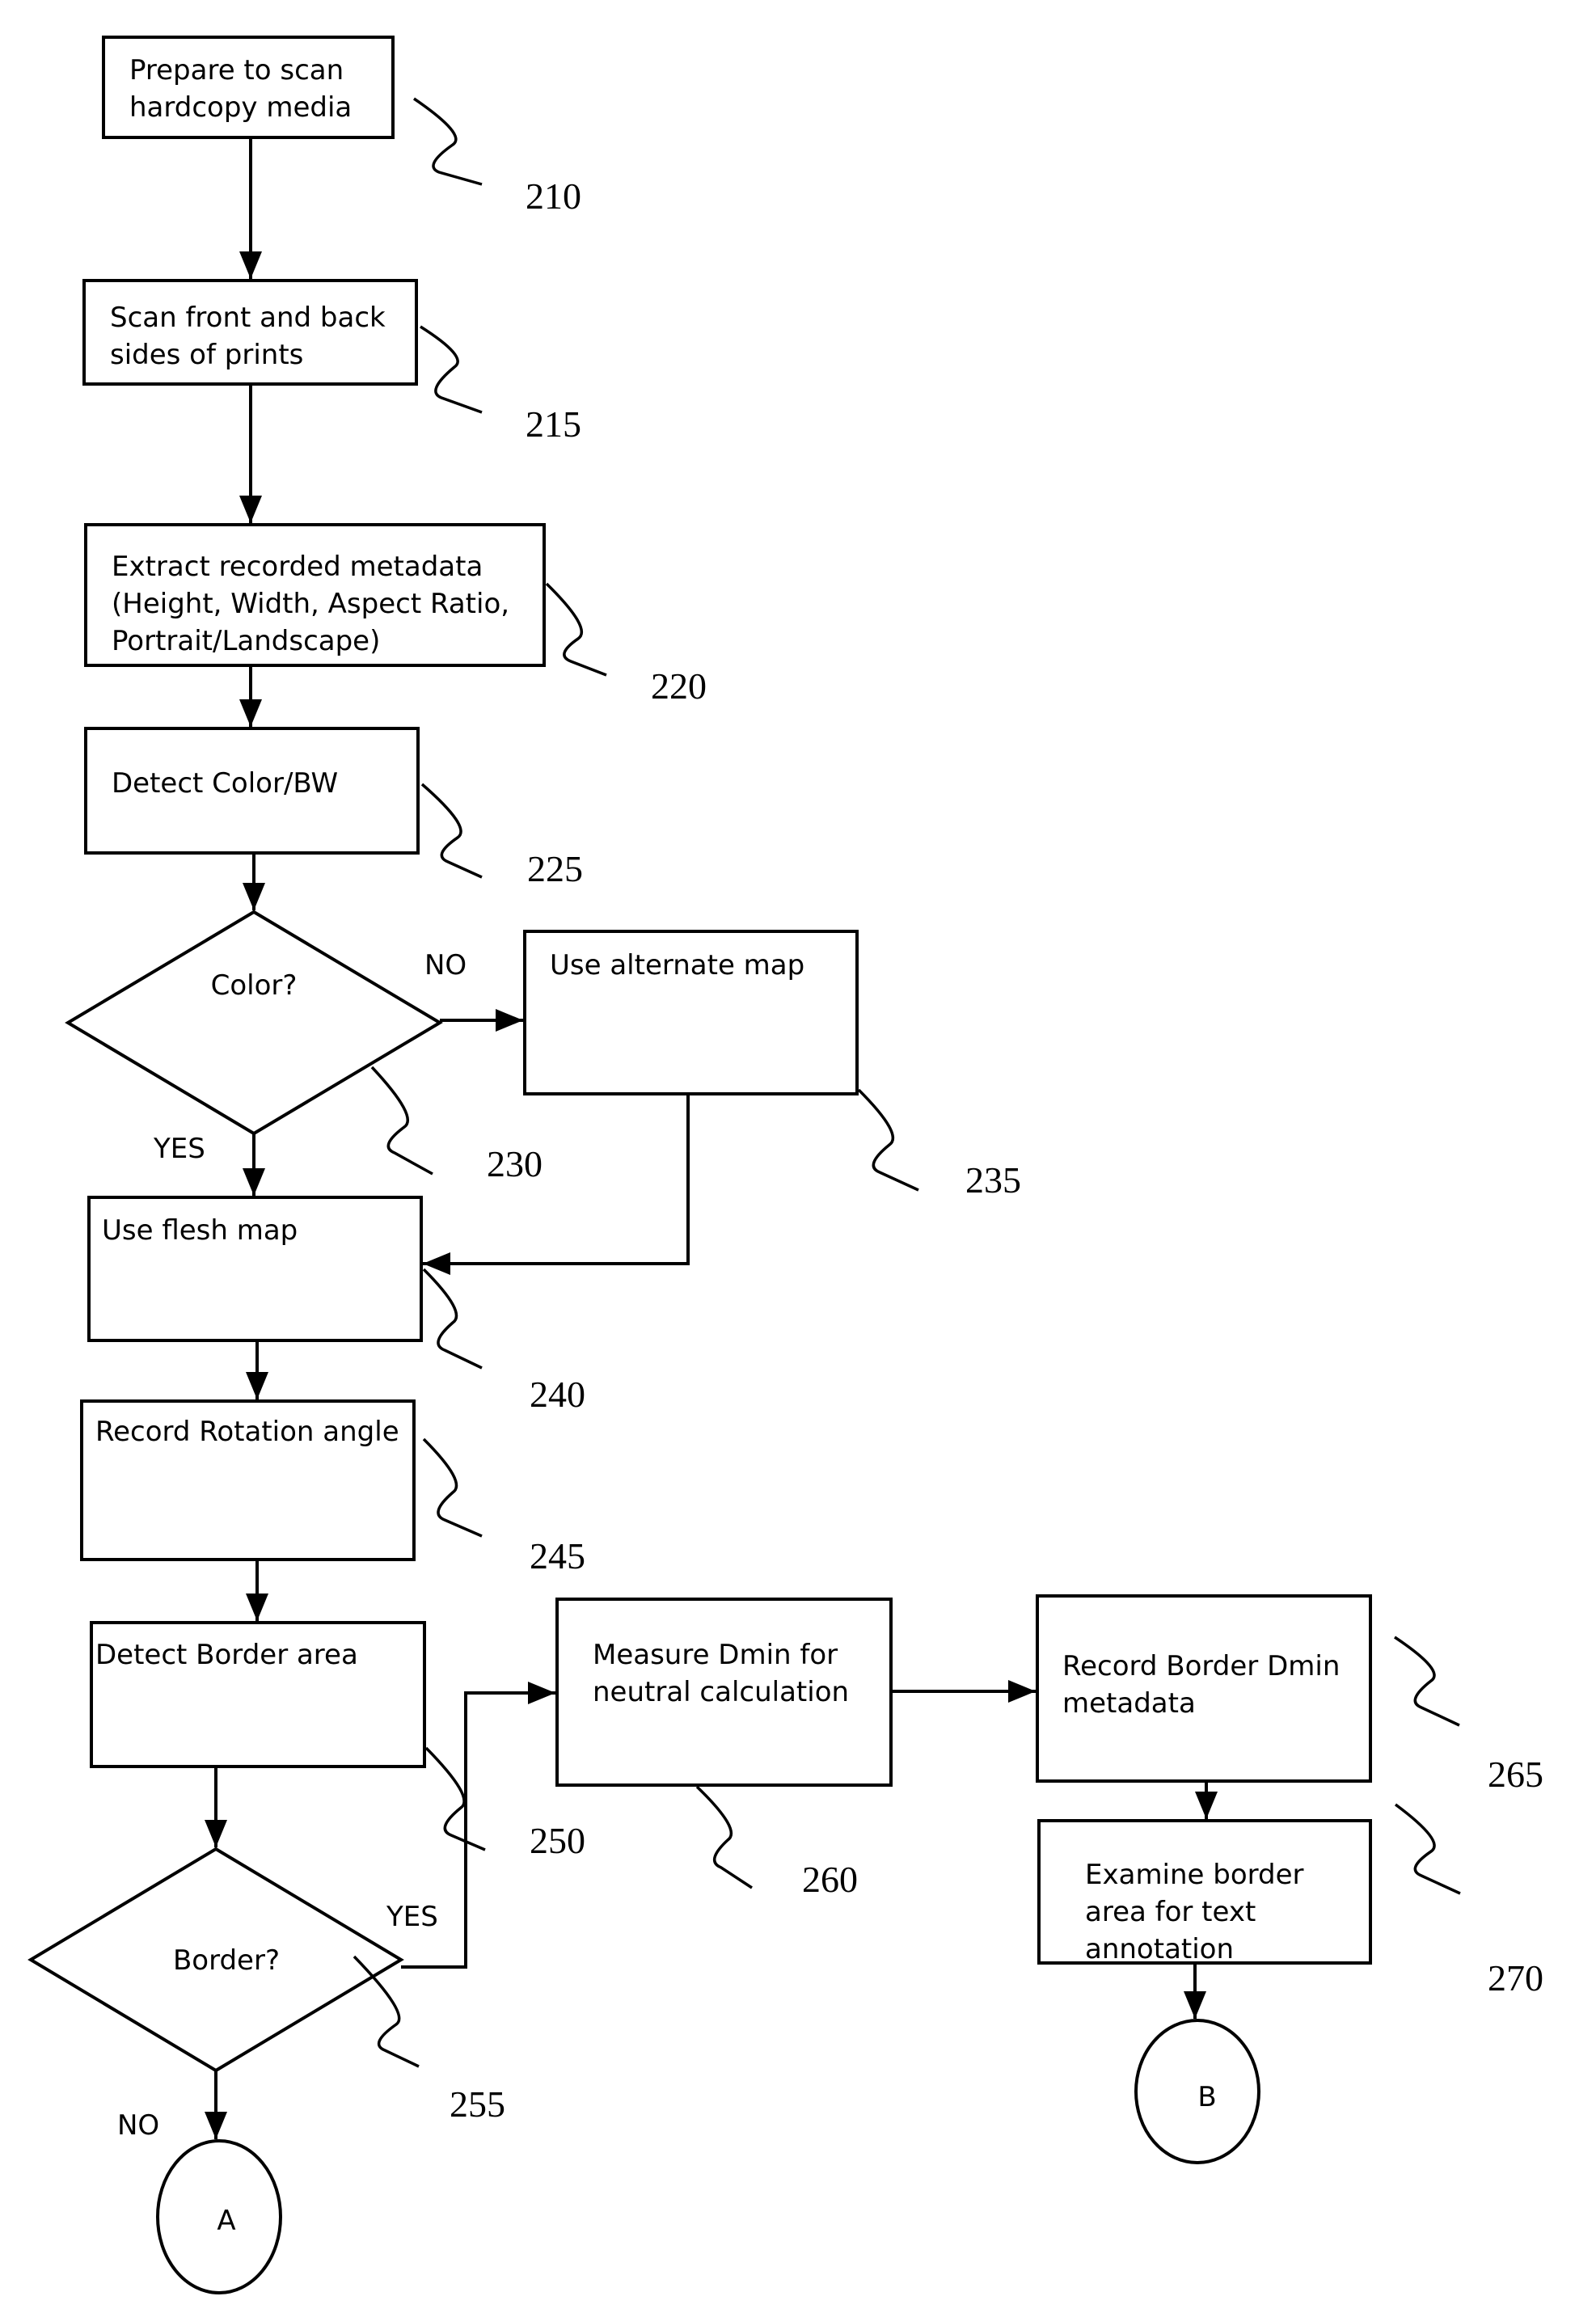  I want to click on edge-270-to-B, so click(1195, 1991).